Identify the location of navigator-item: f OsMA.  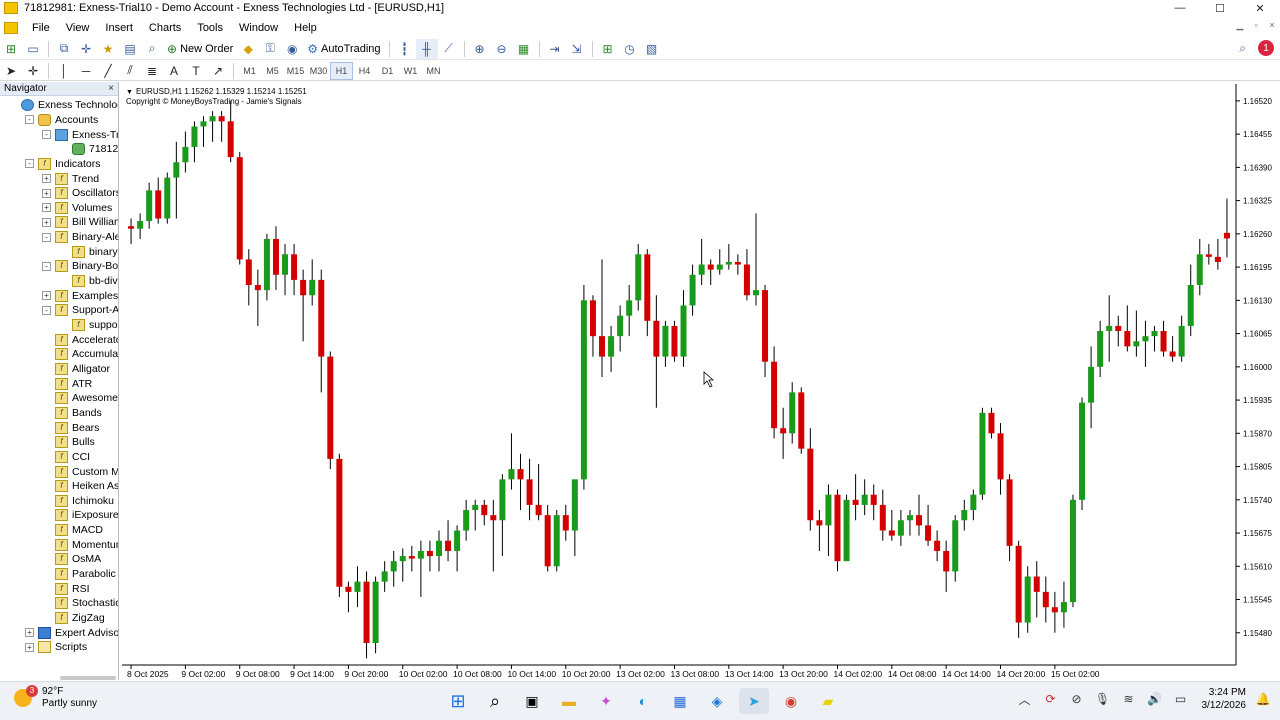
(71, 559).